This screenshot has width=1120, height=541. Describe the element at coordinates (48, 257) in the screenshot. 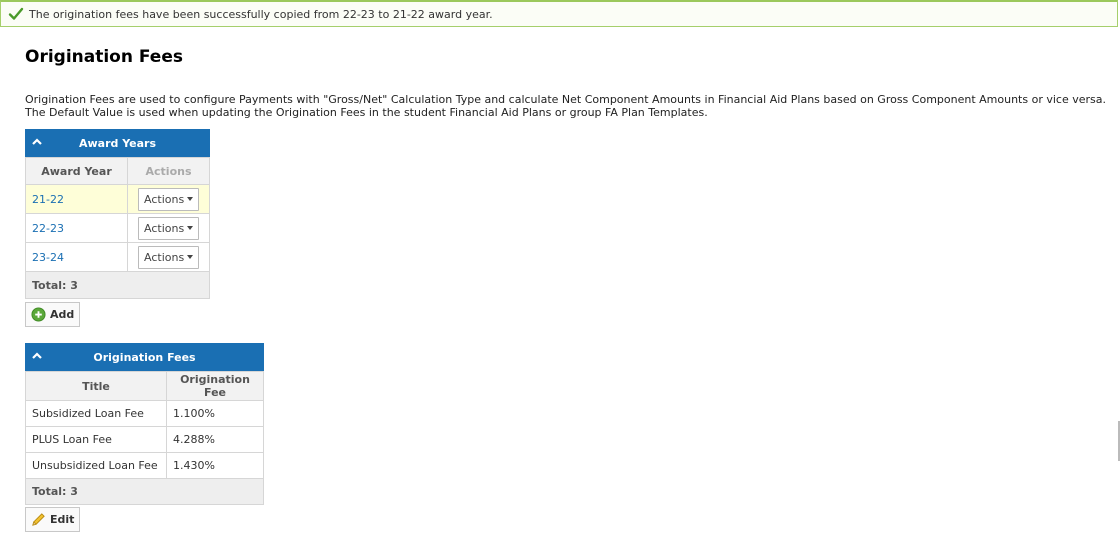

I see `award-year-link: 23-24` at that location.